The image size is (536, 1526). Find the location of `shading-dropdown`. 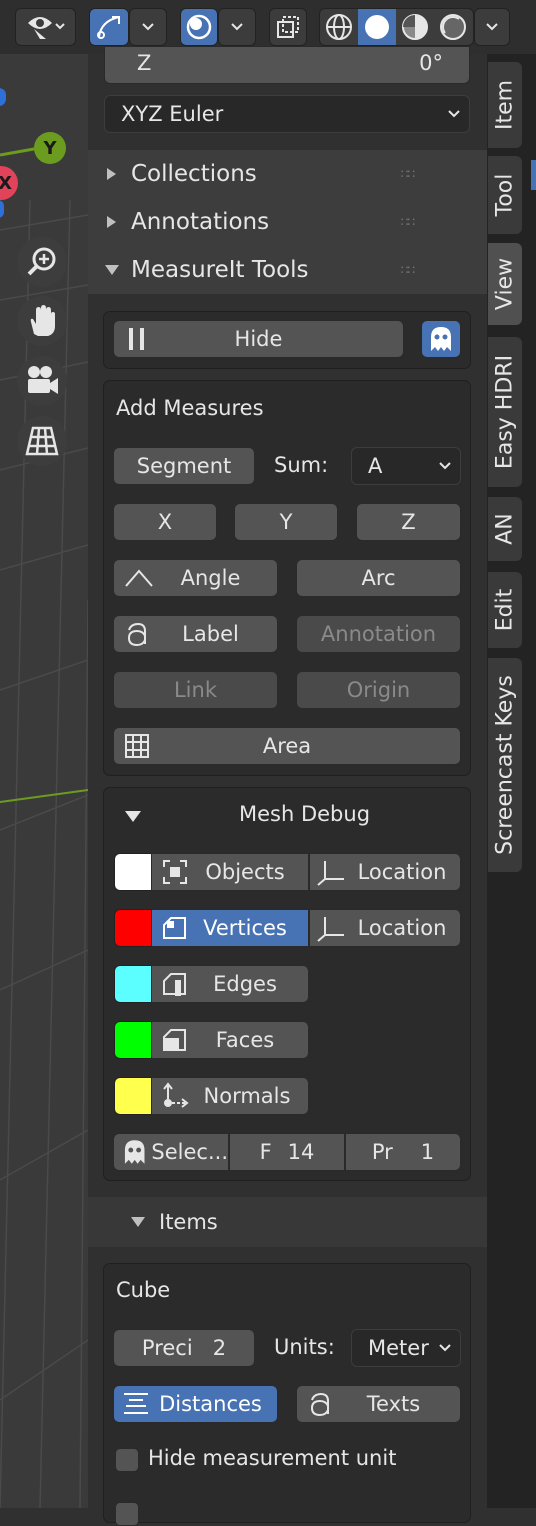

shading-dropdown is located at coordinates (492, 27).